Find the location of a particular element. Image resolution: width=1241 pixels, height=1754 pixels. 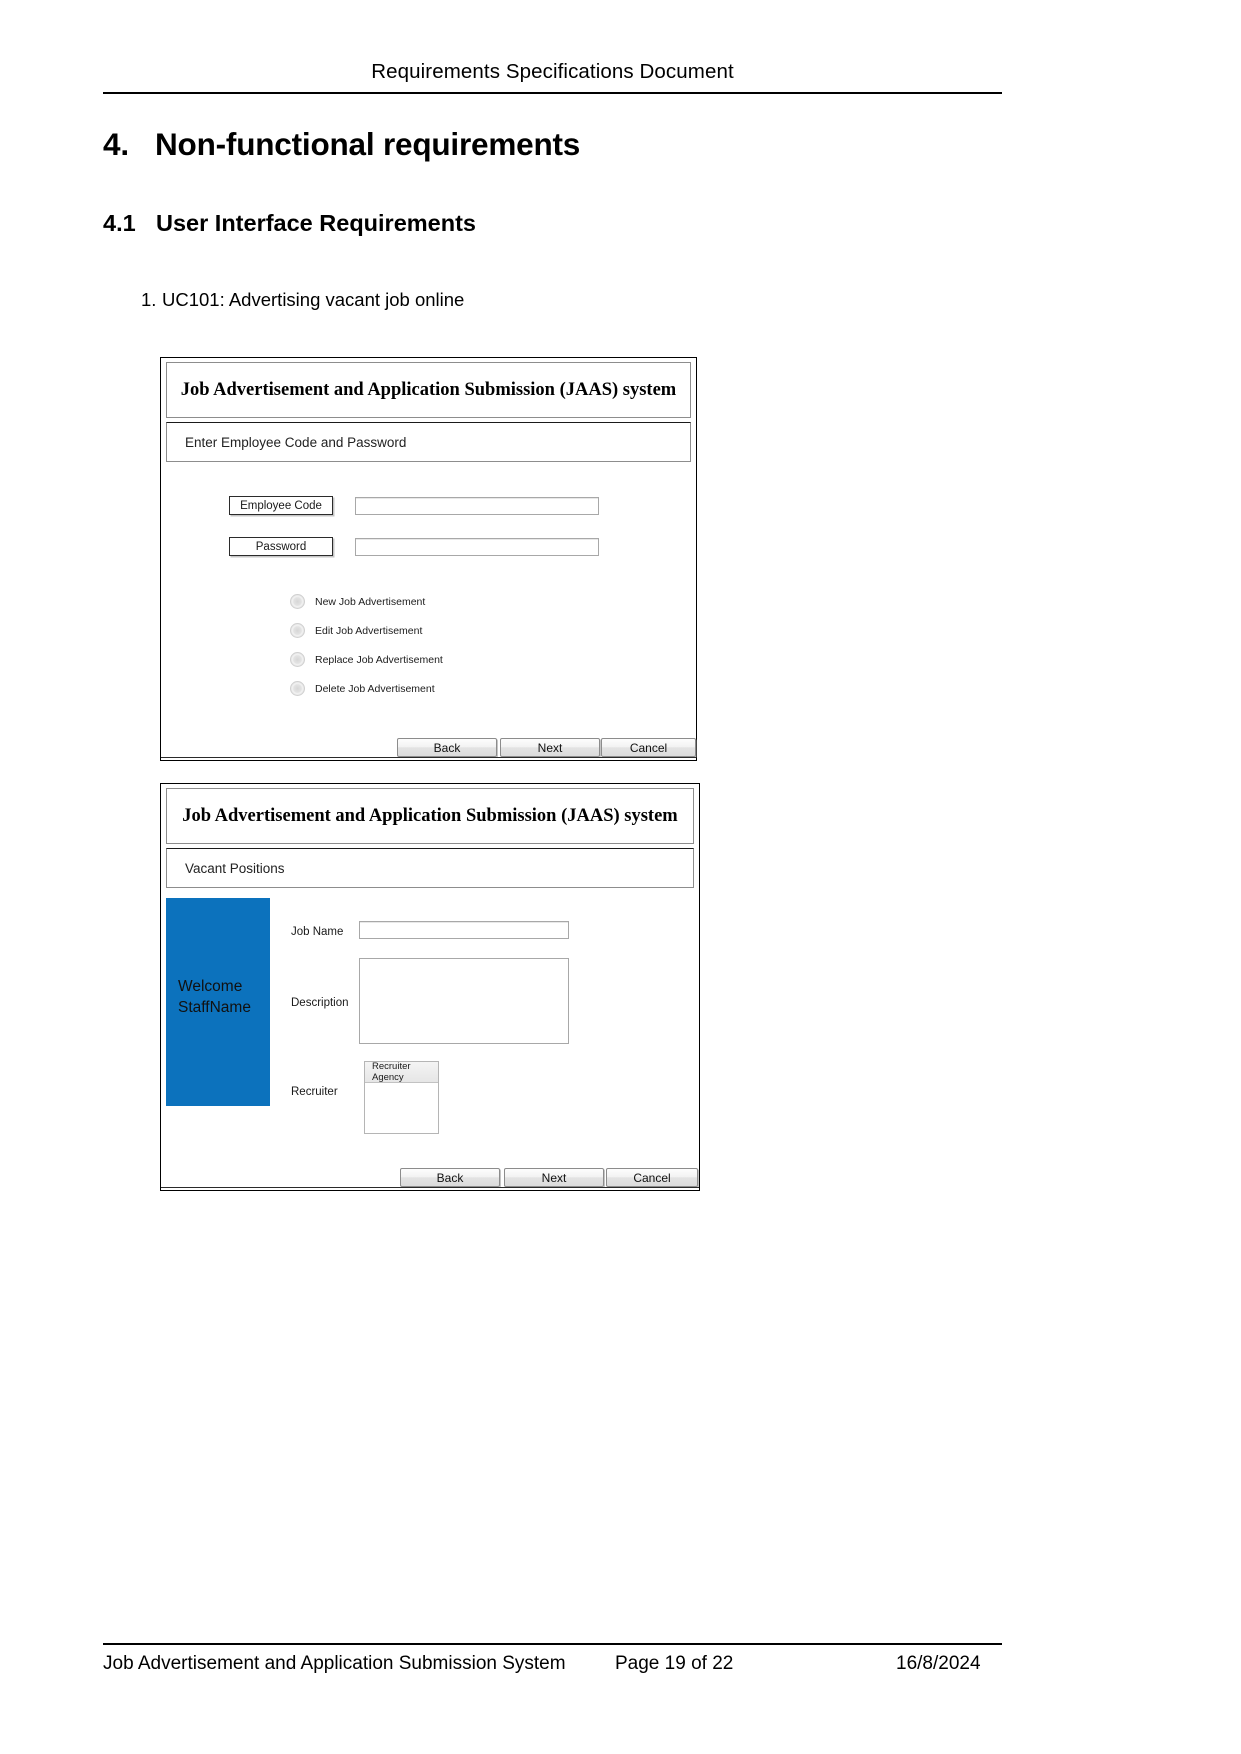

radio-option-new-job-advertisement: New Job Advertisement is located at coordinates (357, 601).